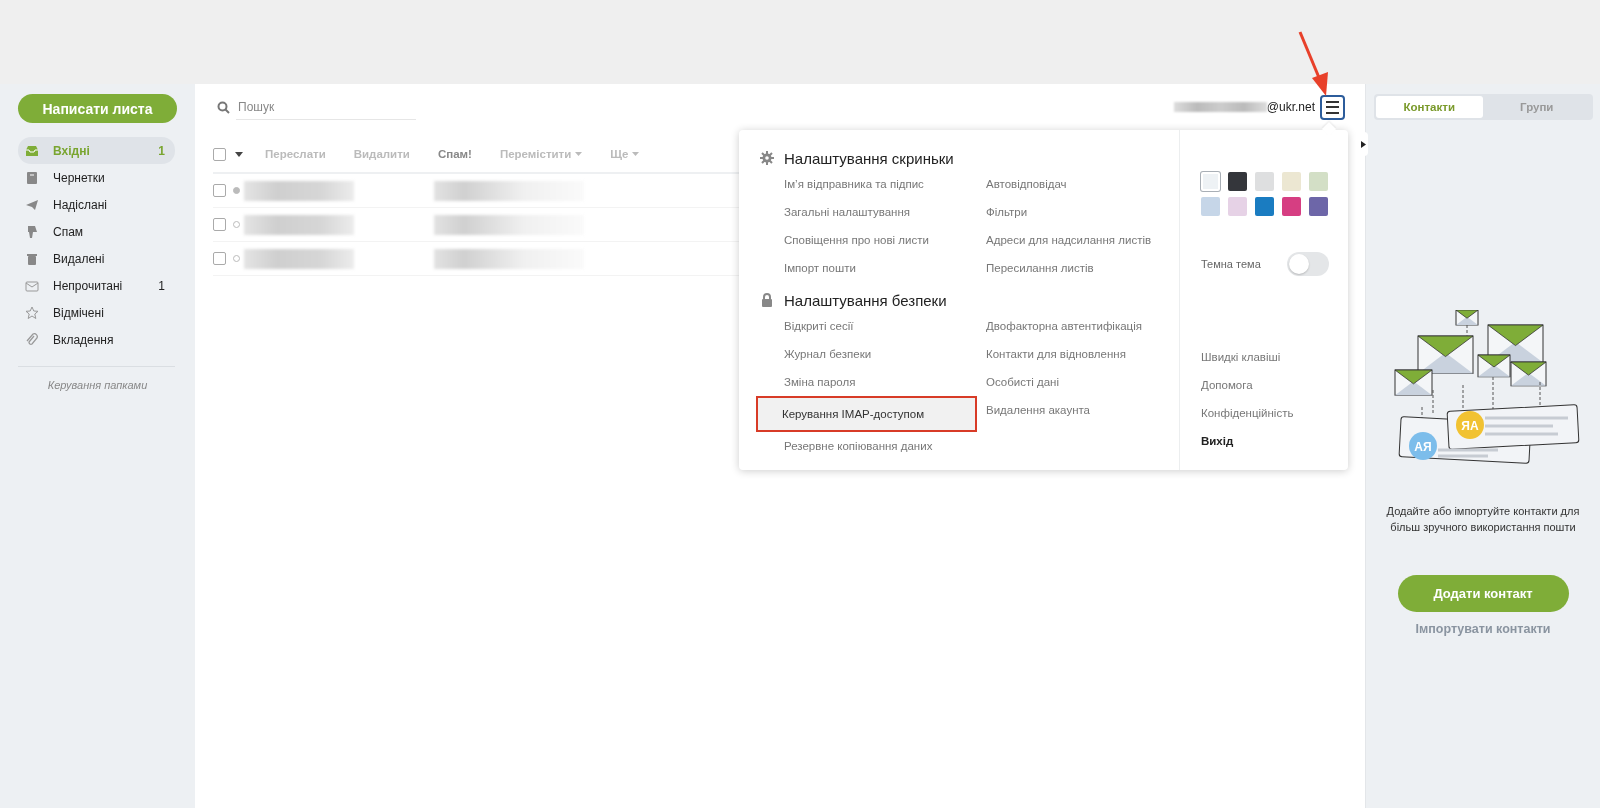 The width and height of the screenshot is (1600, 808). I want to click on toolbar-action: Спам!, so click(454, 154).